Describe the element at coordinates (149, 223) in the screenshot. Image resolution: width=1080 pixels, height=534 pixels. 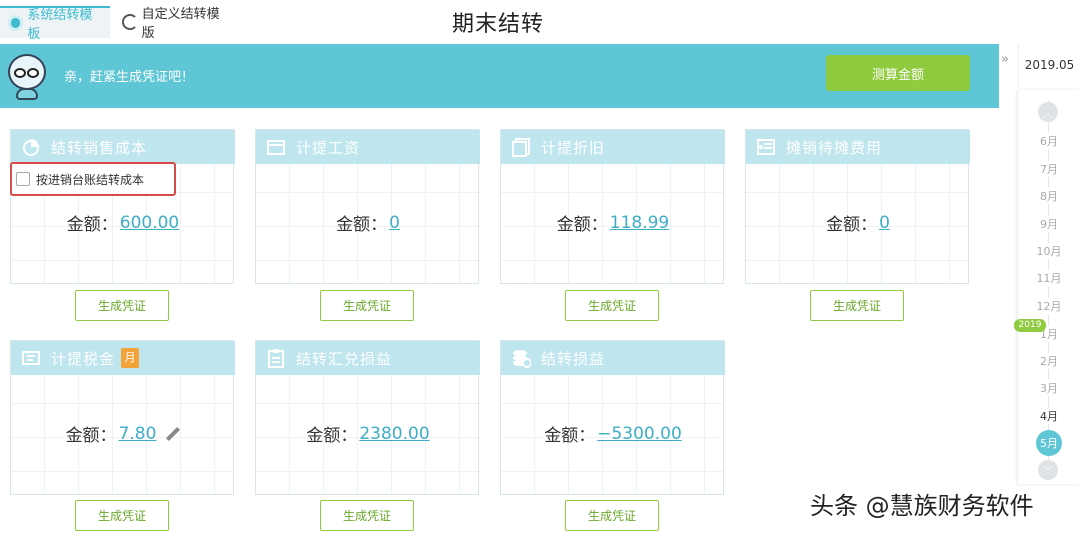
I see `amount-value: 600.00` at that location.